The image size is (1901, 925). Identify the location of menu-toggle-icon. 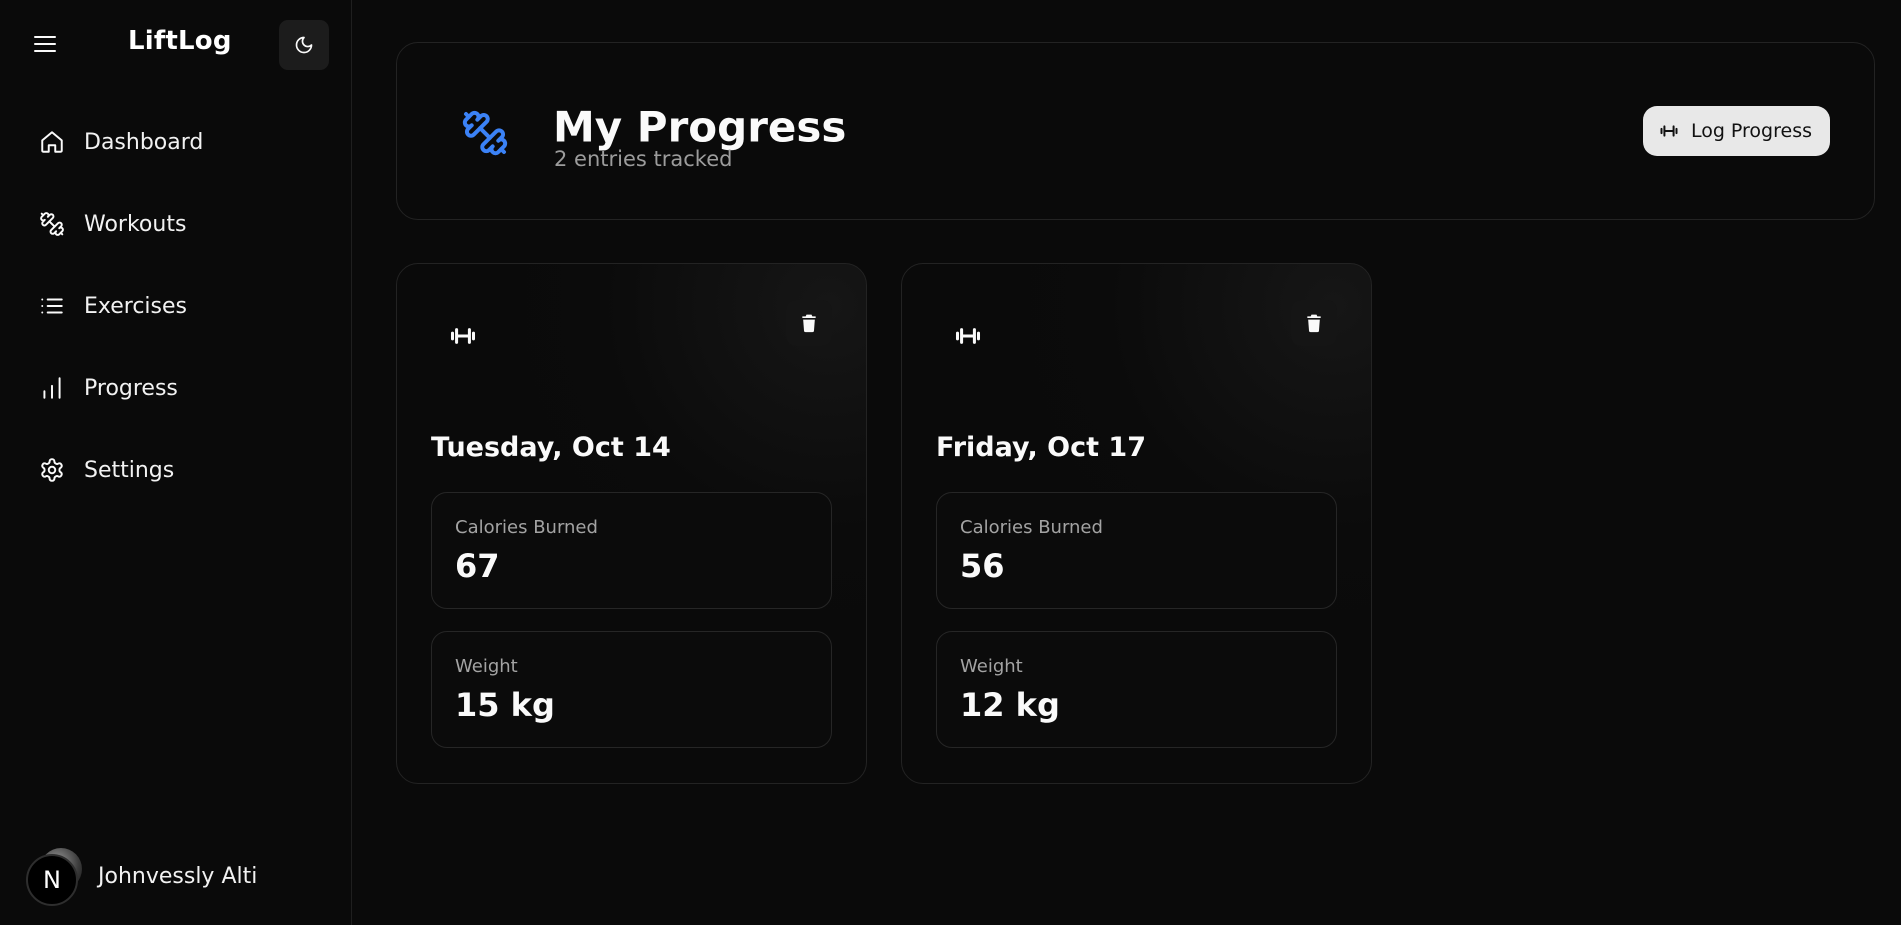
(46, 44).